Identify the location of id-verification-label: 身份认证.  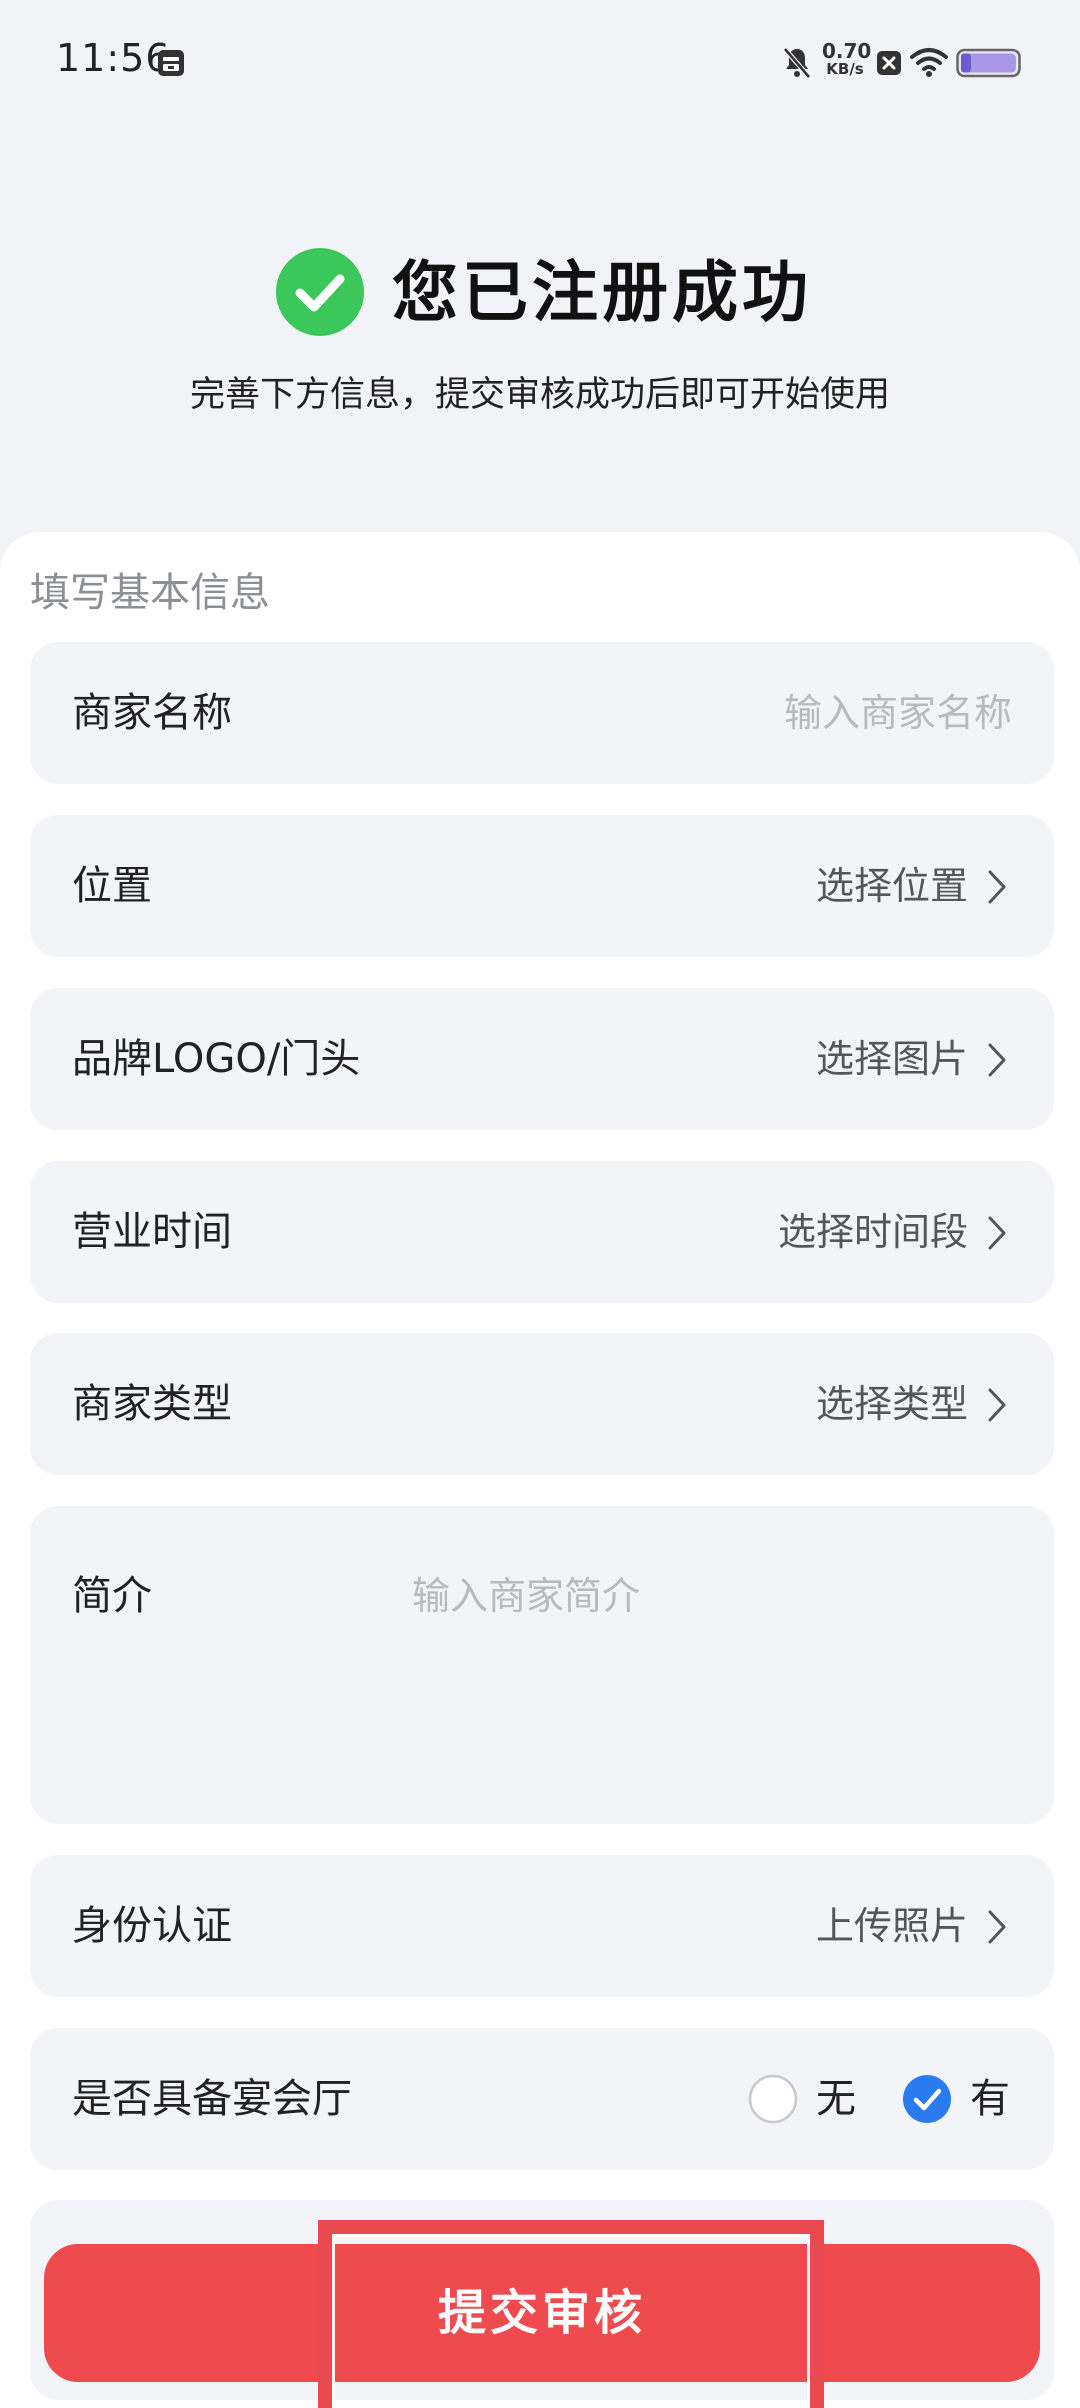
(152, 1926).